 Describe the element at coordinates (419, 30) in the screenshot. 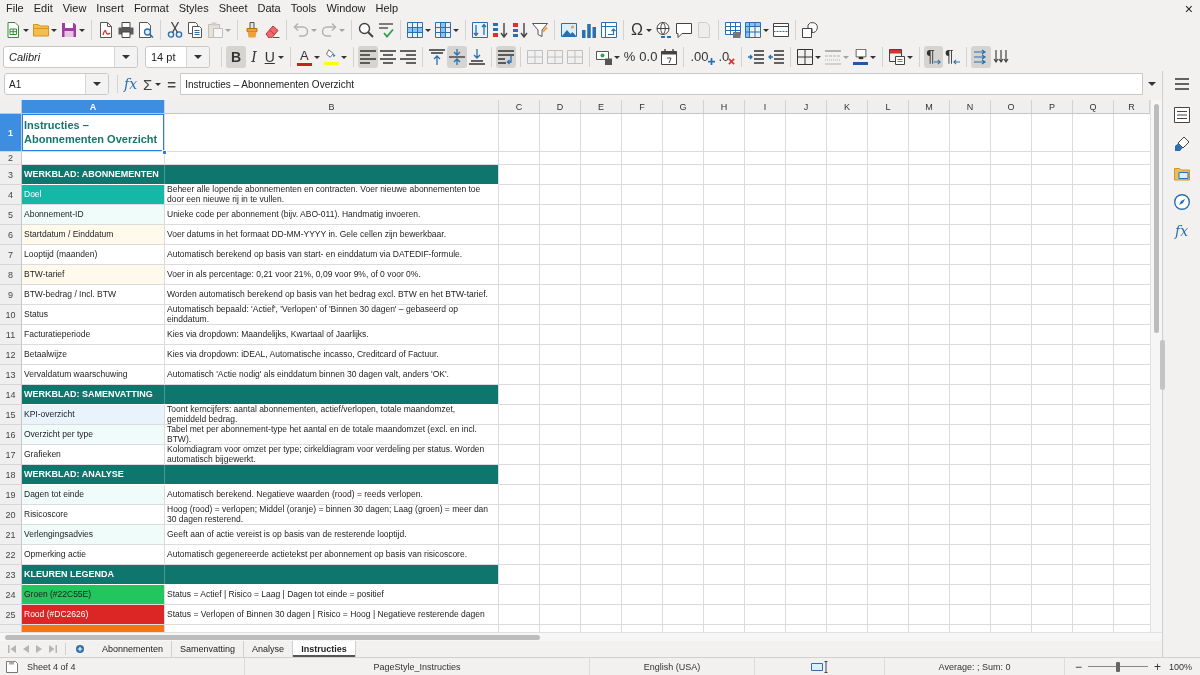

I see `row-button` at that location.